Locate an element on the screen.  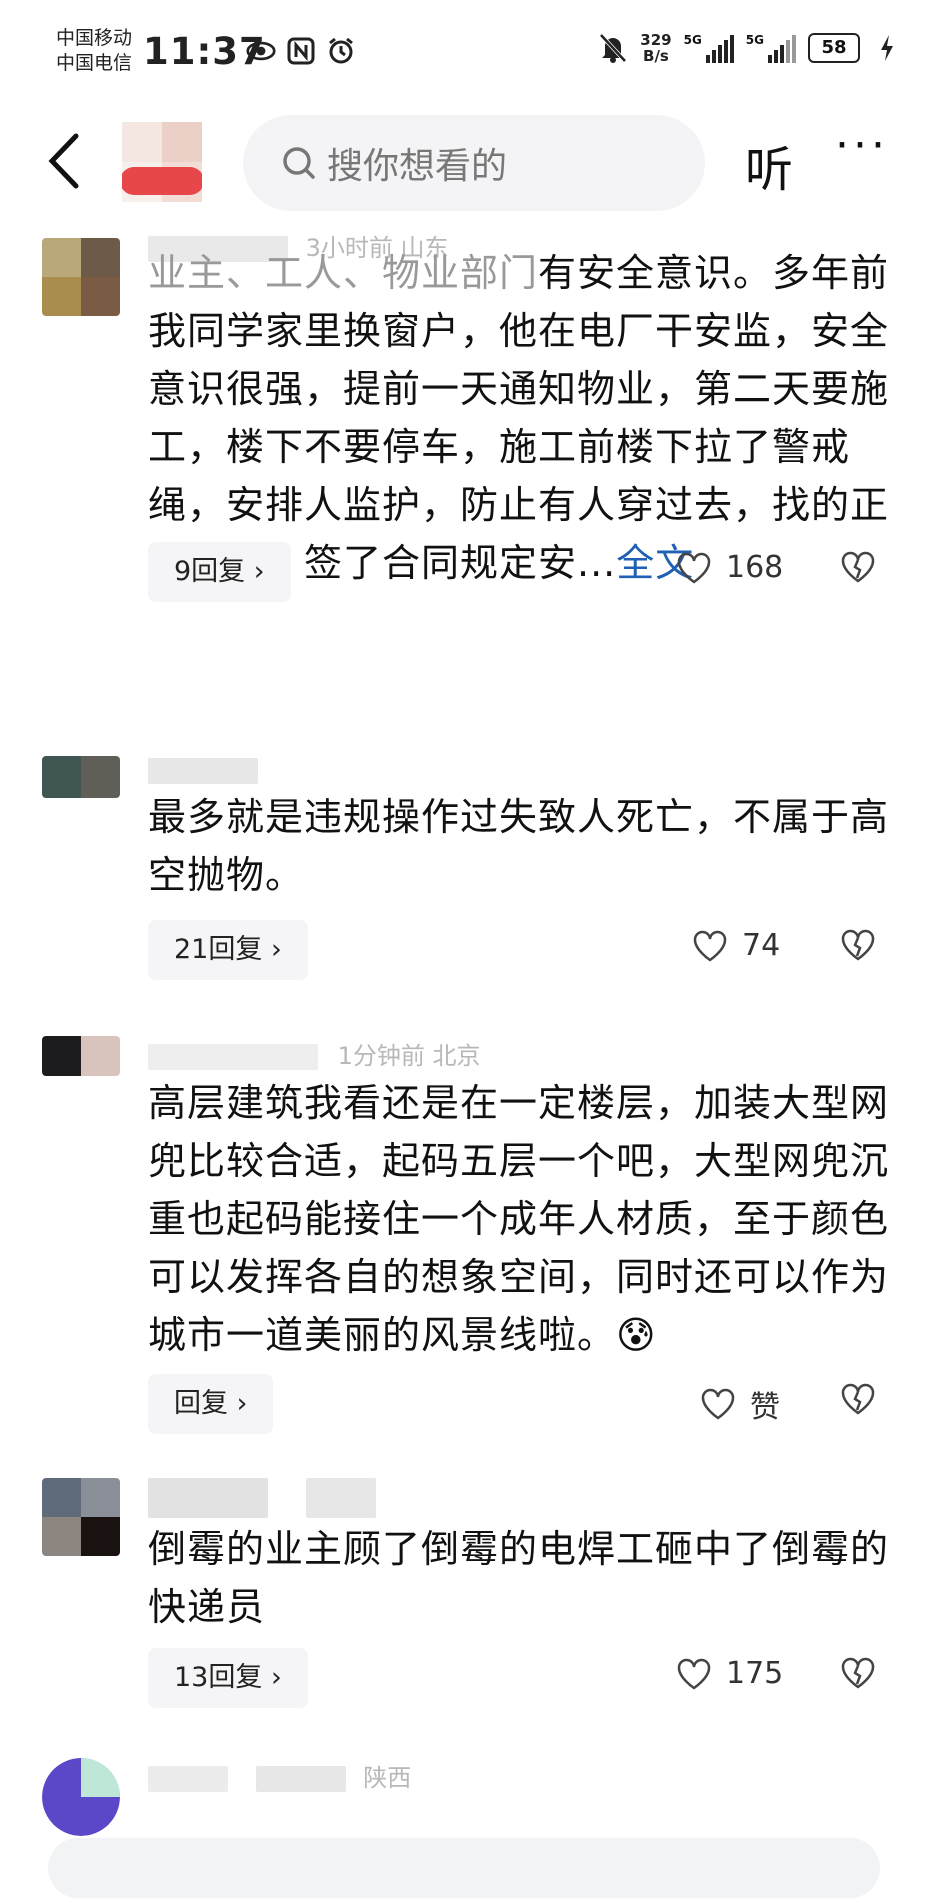
replies-button: 9回复 › is located at coordinates (219, 572).